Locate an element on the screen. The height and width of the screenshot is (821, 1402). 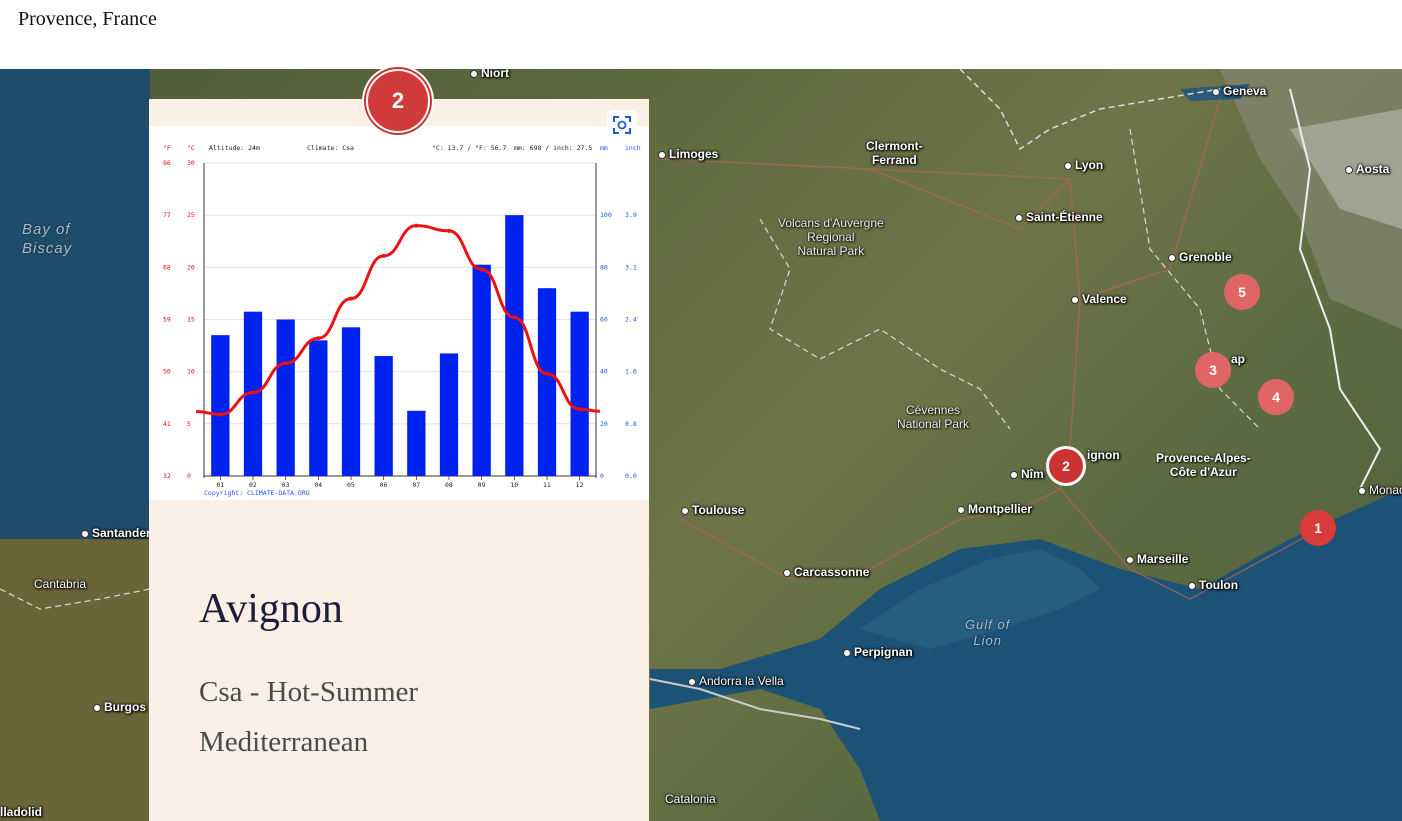
city-monaco: Monac is located at coordinates (1380, 490).